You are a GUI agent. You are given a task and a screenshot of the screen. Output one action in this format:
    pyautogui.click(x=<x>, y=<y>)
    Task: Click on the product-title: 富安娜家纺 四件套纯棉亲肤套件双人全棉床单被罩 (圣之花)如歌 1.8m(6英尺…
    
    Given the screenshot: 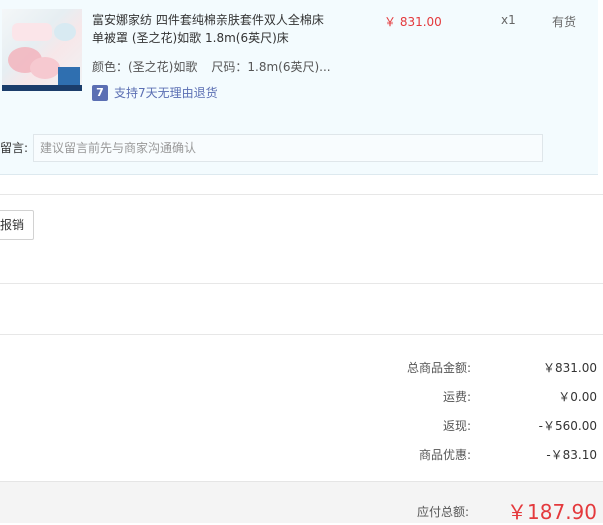 What is the action you would take?
    pyautogui.click(x=212, y=29)
    